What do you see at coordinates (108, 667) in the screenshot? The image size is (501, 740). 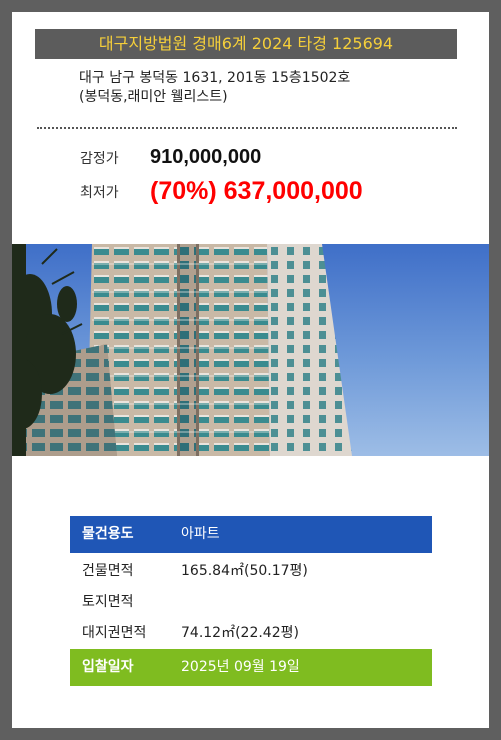 I see `bid-date-label: 입찰일자` at bounding box center [108, 667].